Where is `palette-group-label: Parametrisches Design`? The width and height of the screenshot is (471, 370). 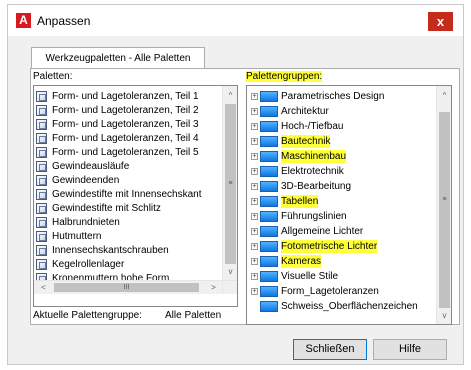
palette-group-label: Parametrisches Design is located at coordinates (333, 96).